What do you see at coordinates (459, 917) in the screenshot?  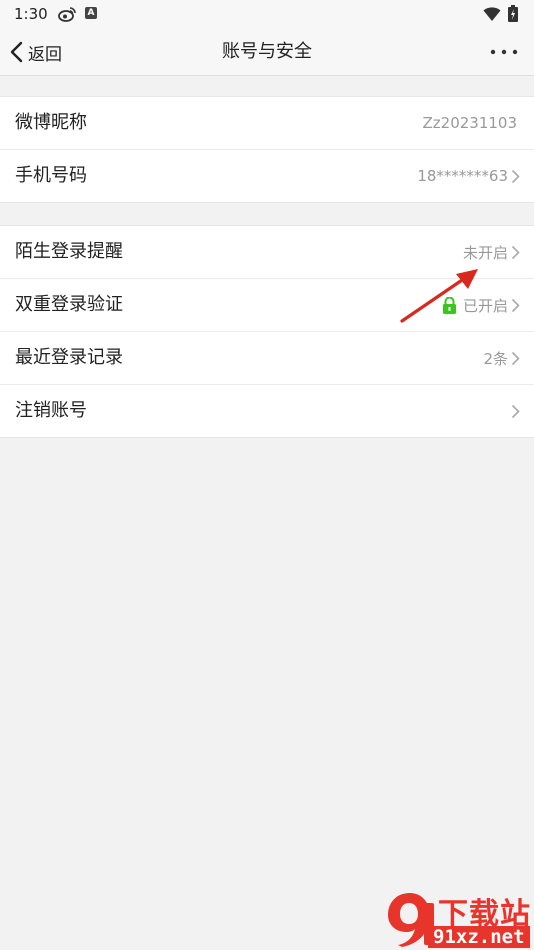 I see `watermark: 下载站 91xz.net` at bounding box center [459, 917].